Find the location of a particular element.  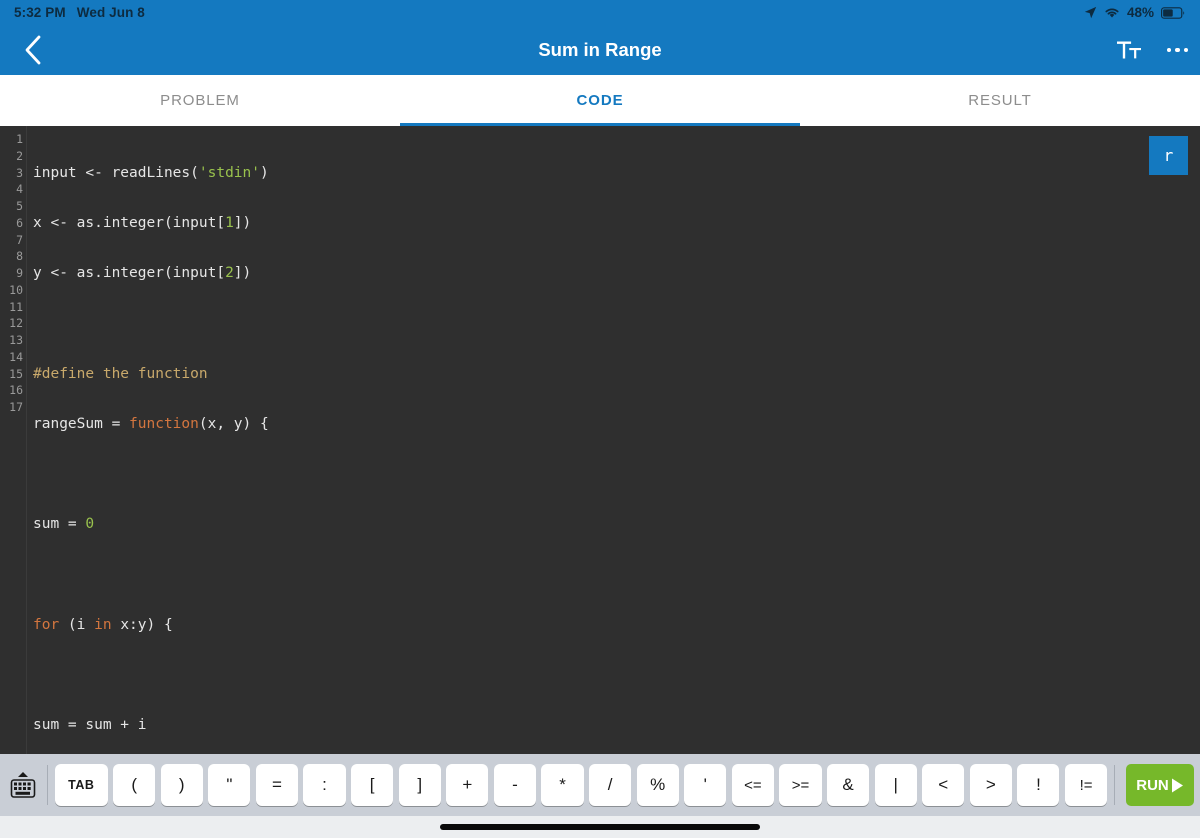

key-greater: > is located at coordinates (990, 785).